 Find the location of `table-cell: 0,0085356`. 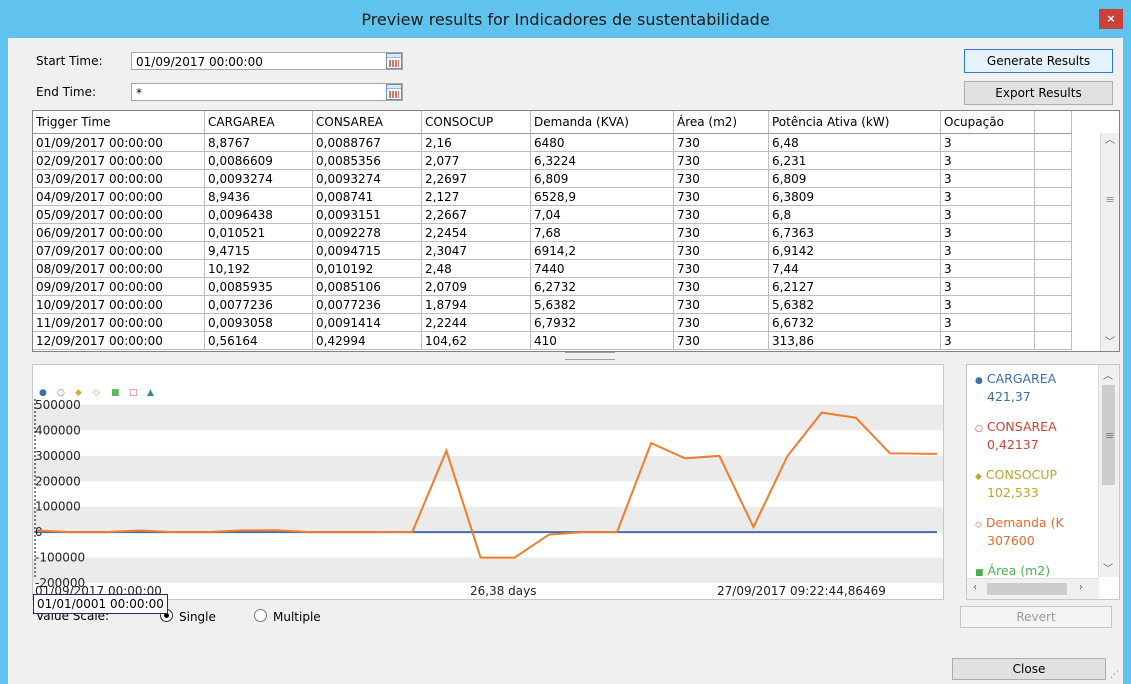

table-cell: 0,0085356 is located at coordinates (367, 160).